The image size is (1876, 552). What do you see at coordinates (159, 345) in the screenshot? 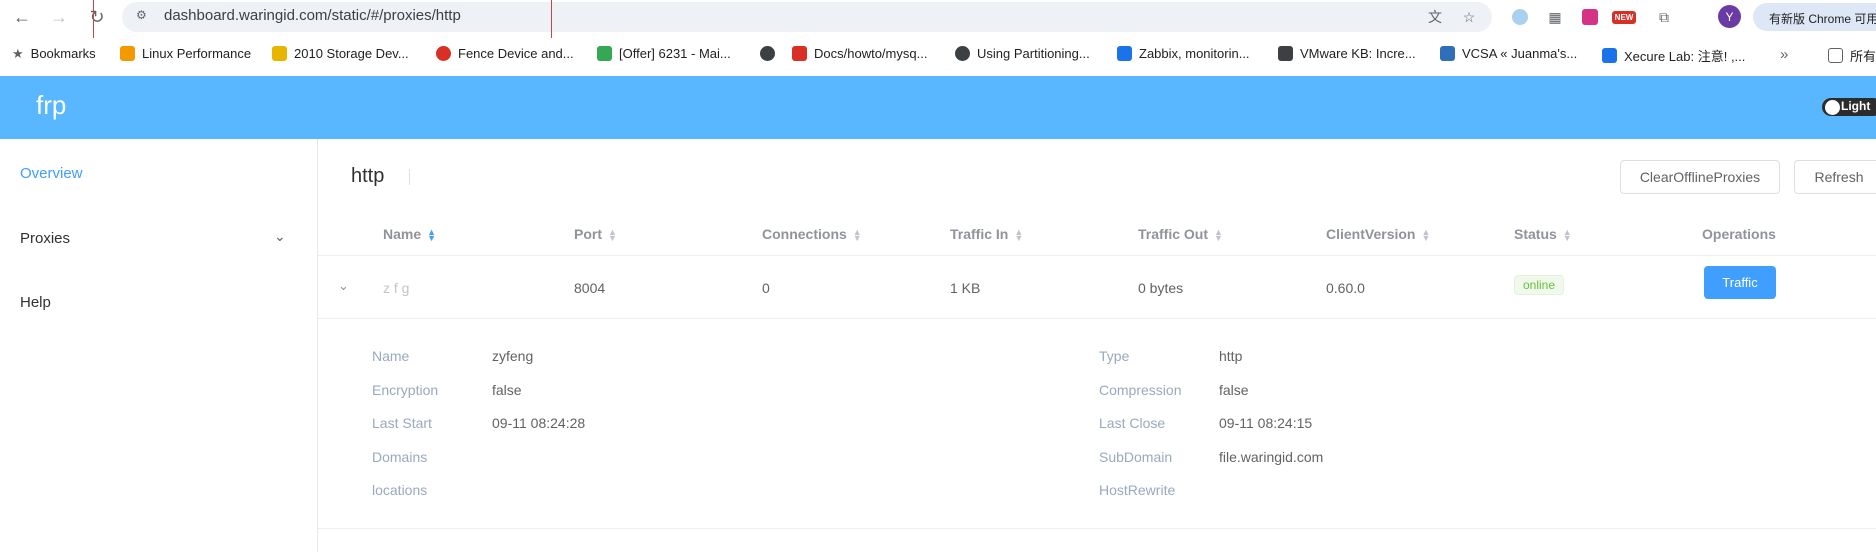
I see `sidebar` at bounding box center [159, 345].